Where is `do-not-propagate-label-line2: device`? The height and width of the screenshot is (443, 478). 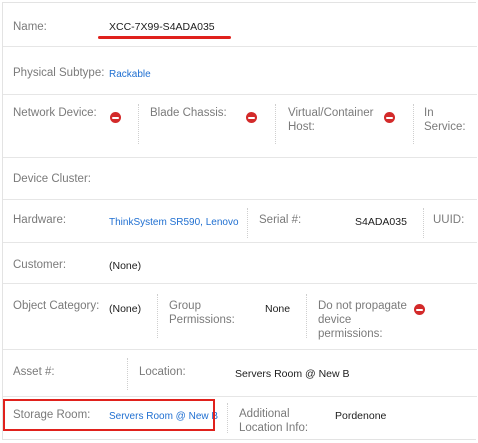 do-not-propagate-label-line2: device is located at coordinates (335, 320).